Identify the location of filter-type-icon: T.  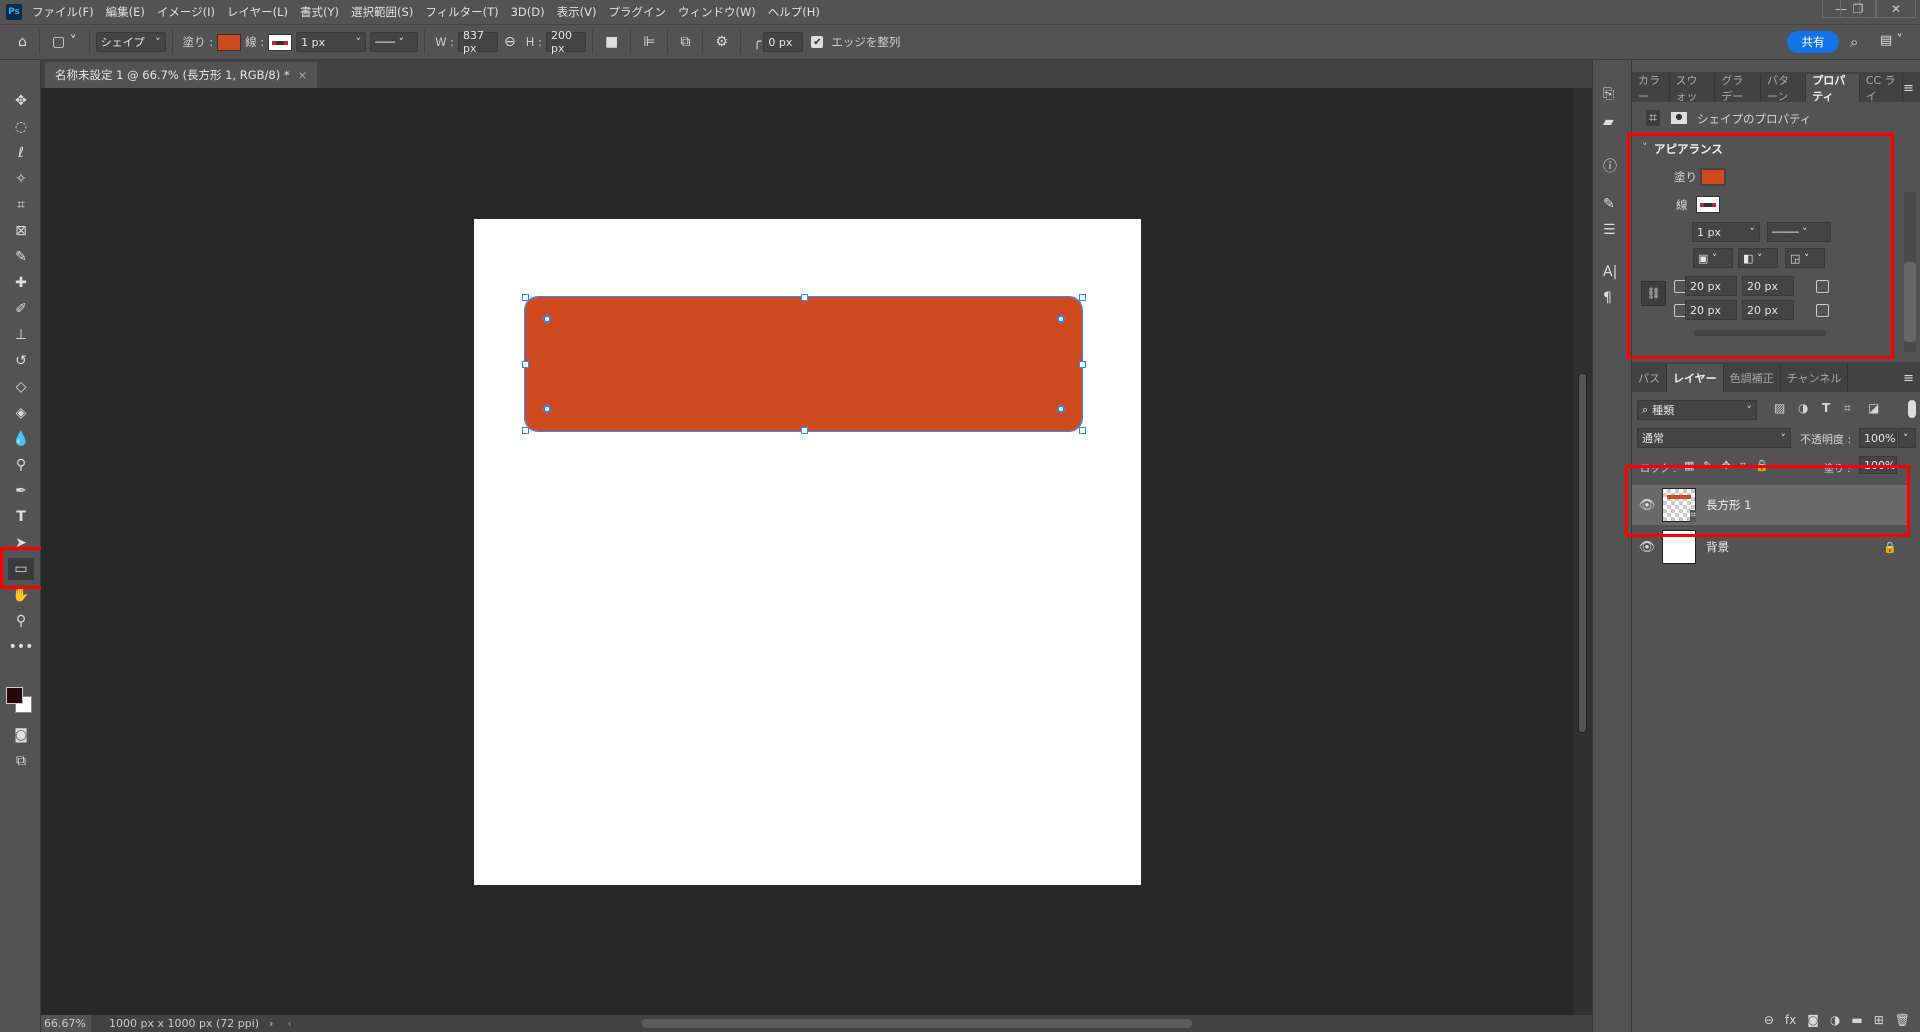
(1826, 408).